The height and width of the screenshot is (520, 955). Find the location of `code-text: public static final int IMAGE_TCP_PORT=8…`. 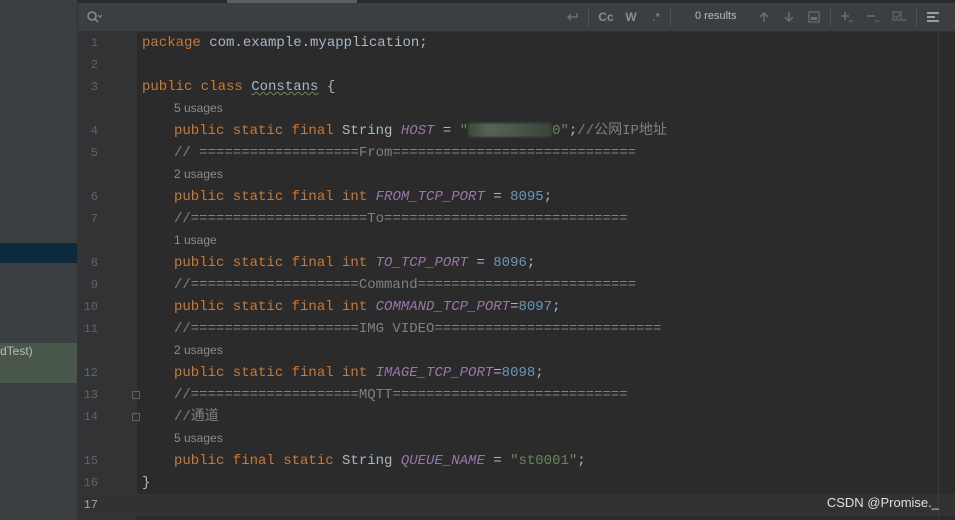

code-text: public static final int IMAGE_TCP_PORT=8… is located at coordinates (359, 373).